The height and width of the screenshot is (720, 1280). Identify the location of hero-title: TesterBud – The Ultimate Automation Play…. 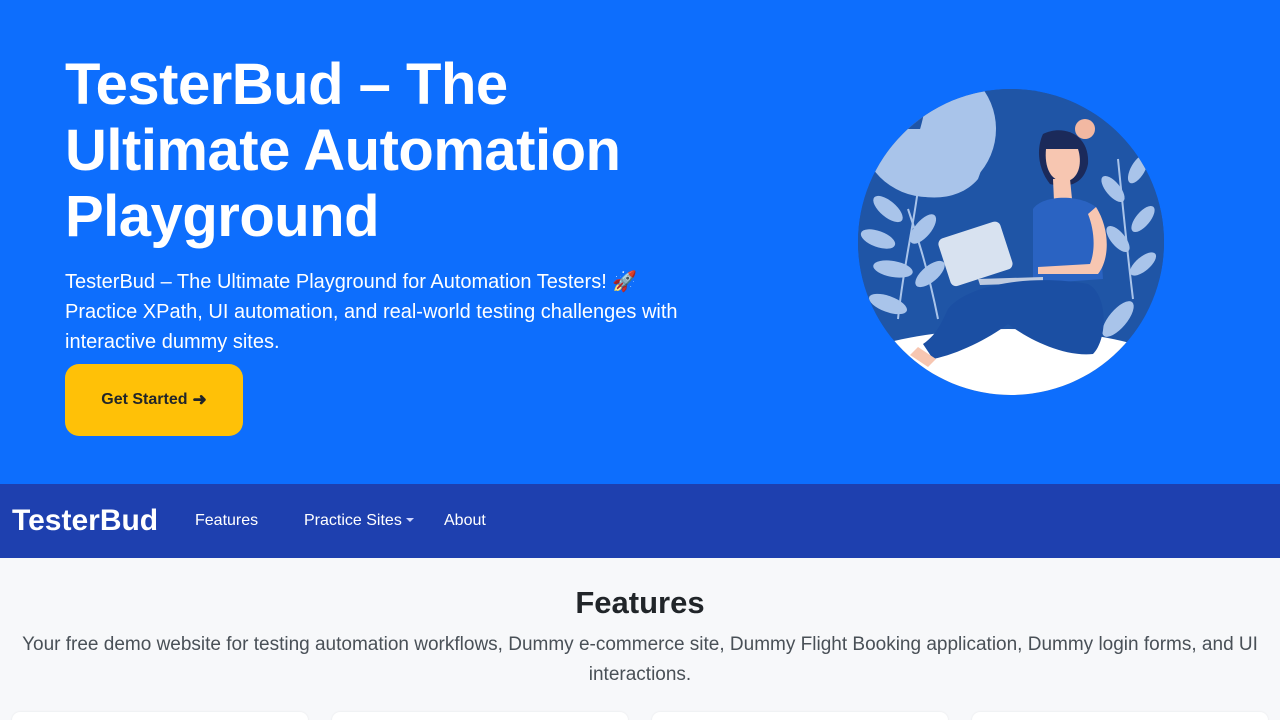
(343, 150).